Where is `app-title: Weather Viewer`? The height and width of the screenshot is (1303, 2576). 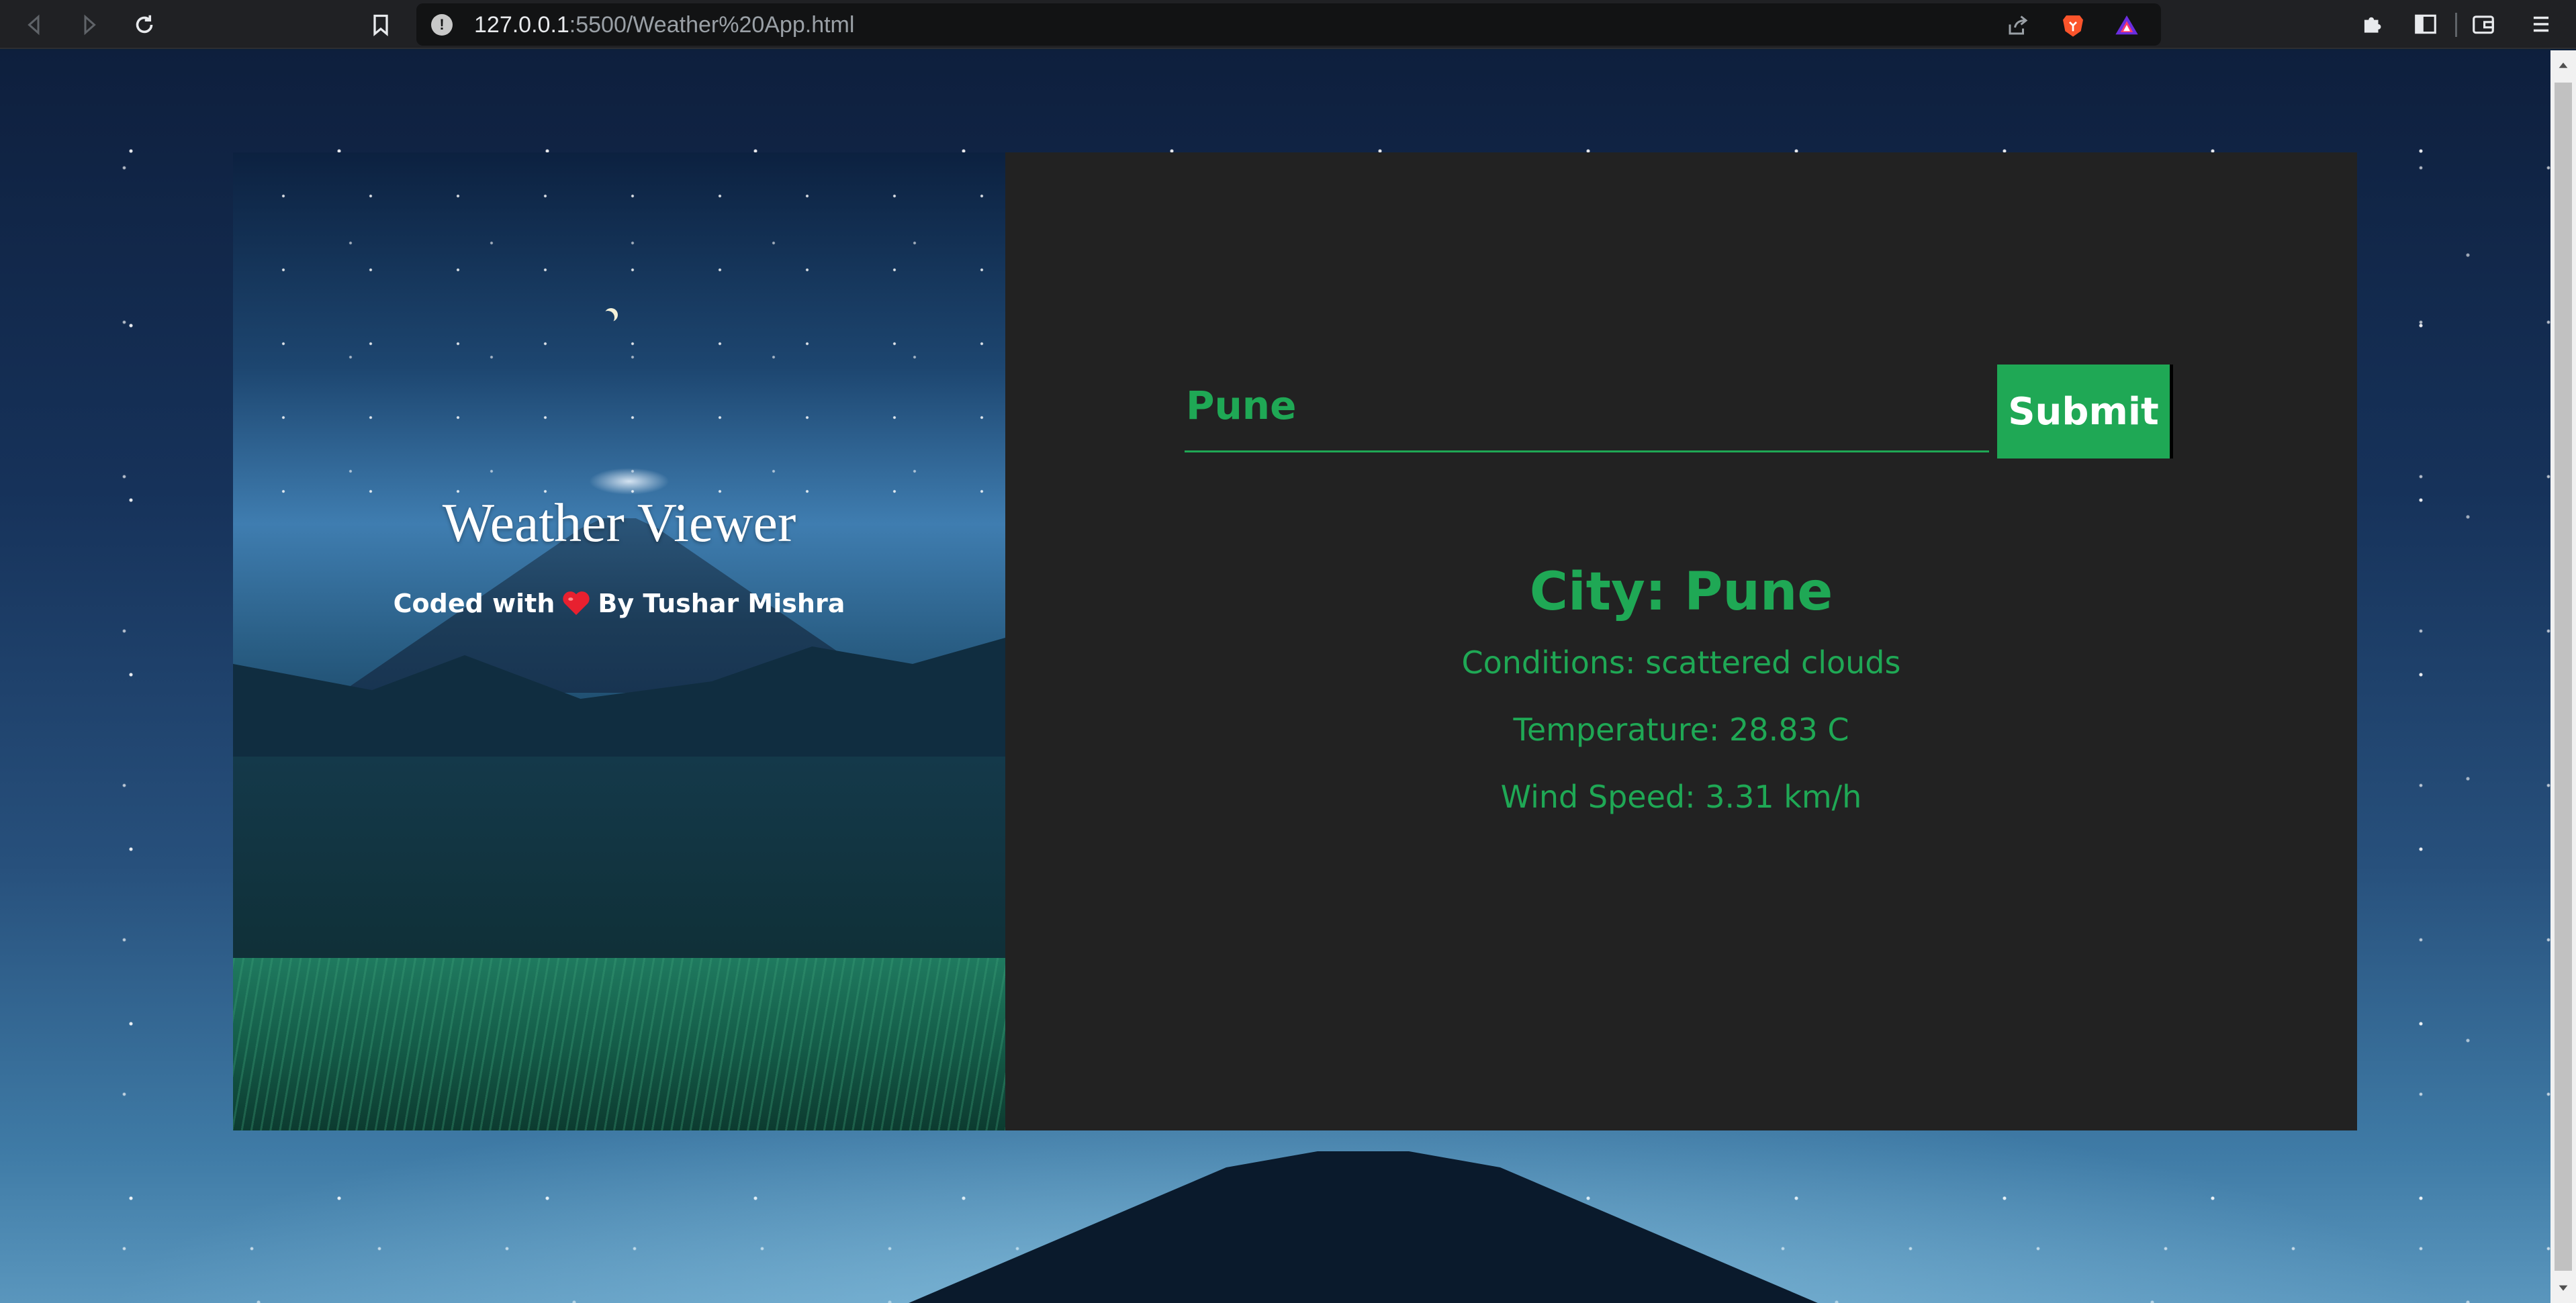 app-title: Weather Viewer is located at coordinates (619, 522).